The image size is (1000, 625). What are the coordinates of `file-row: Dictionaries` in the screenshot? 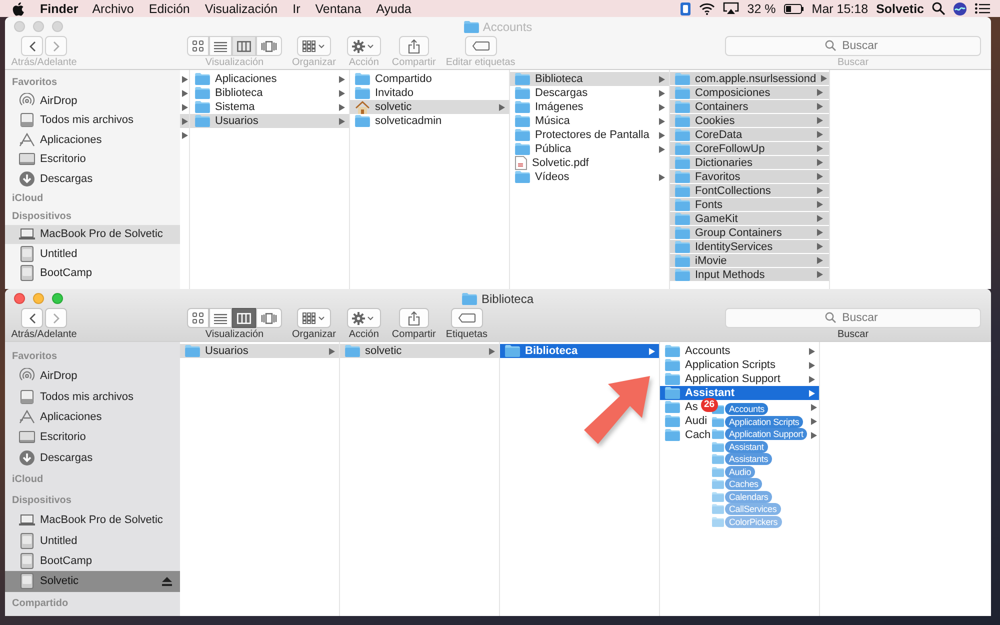 It's located at (749, 163).